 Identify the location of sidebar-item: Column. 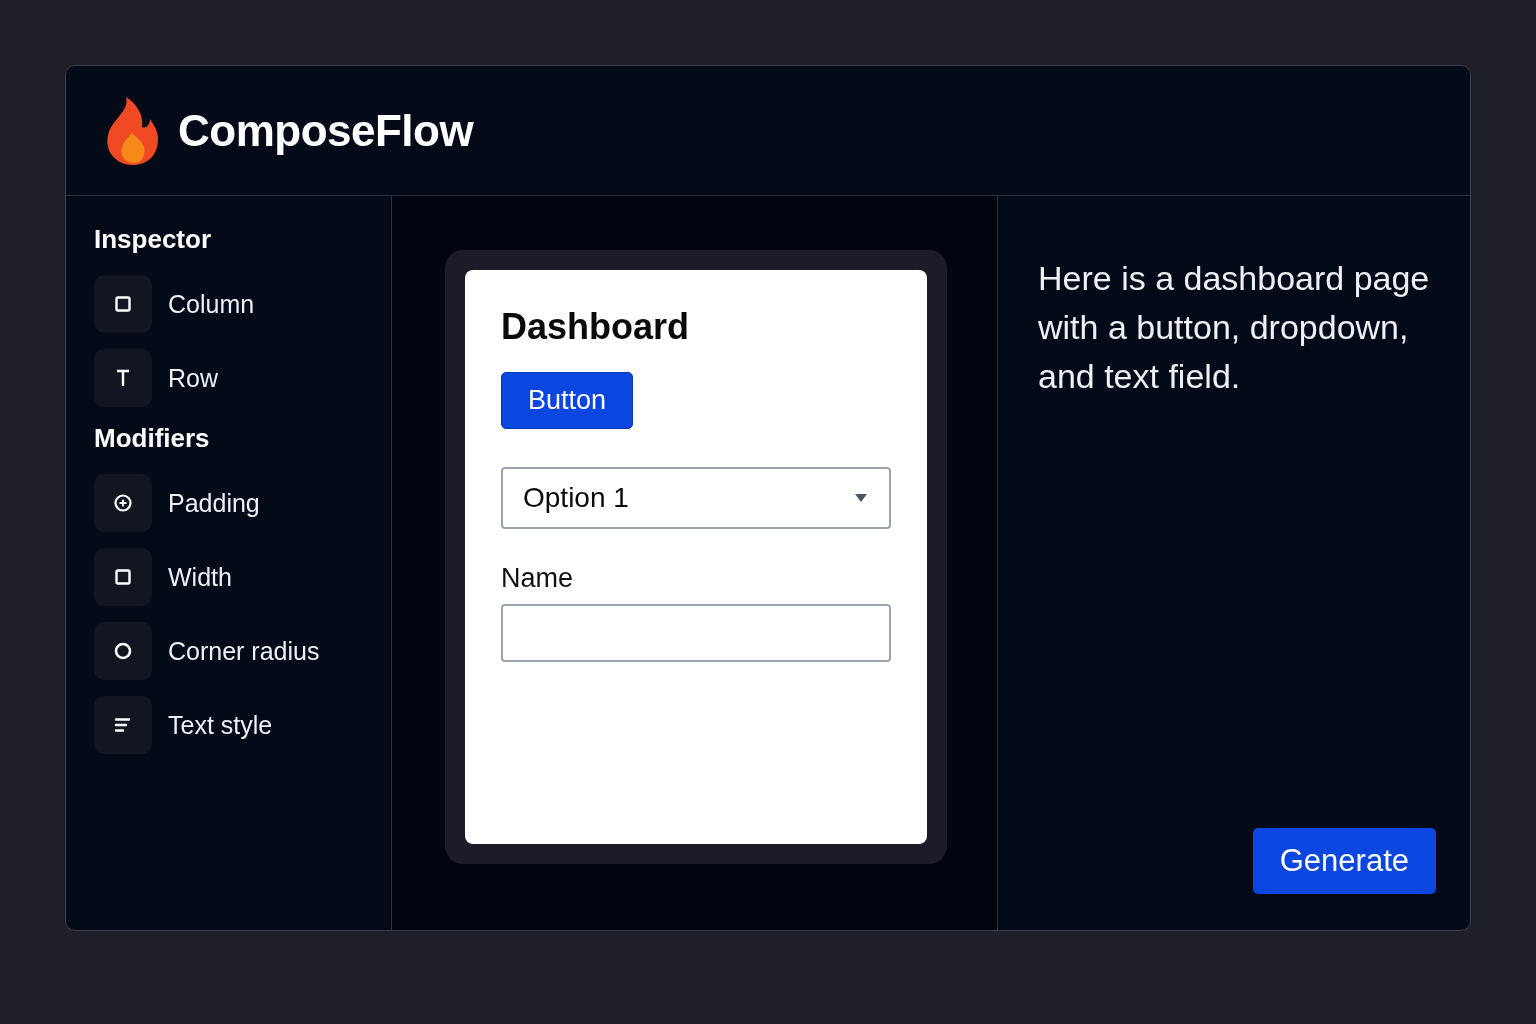
(211, 304).